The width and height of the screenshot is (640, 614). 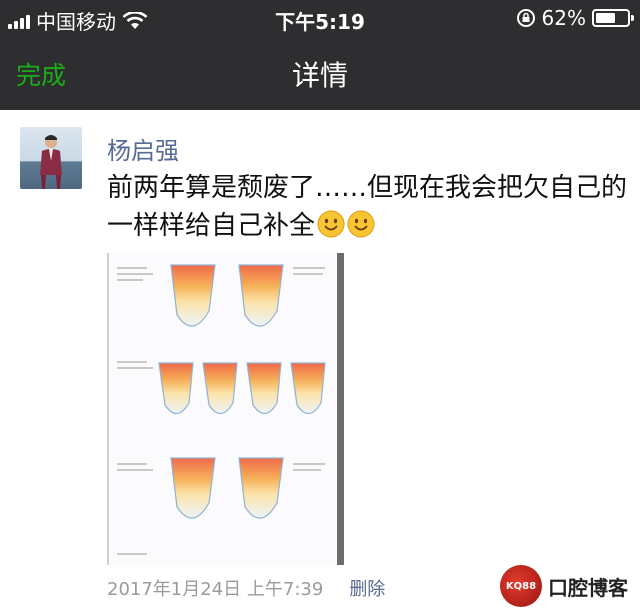 I want to click on watermark-text: 口腔博客, so click(x=588, y=587).